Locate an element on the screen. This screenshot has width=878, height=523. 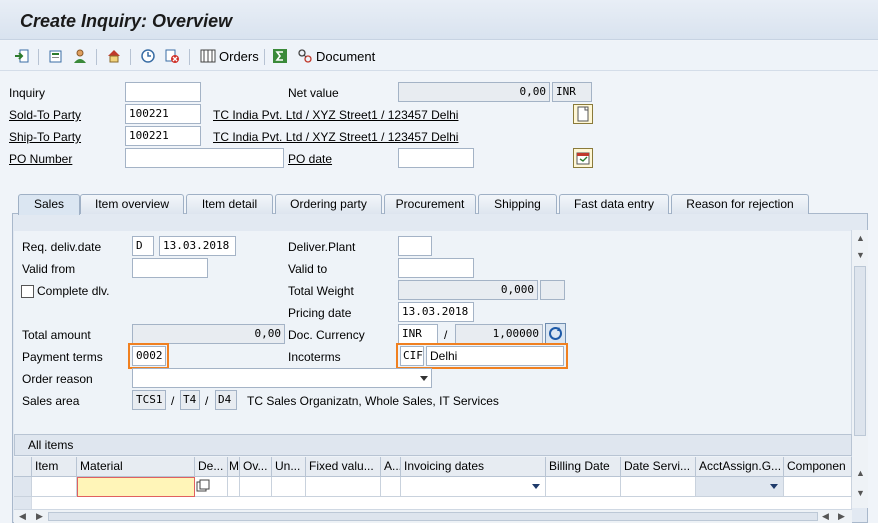
m-cell is located at coordinates (234, 487).